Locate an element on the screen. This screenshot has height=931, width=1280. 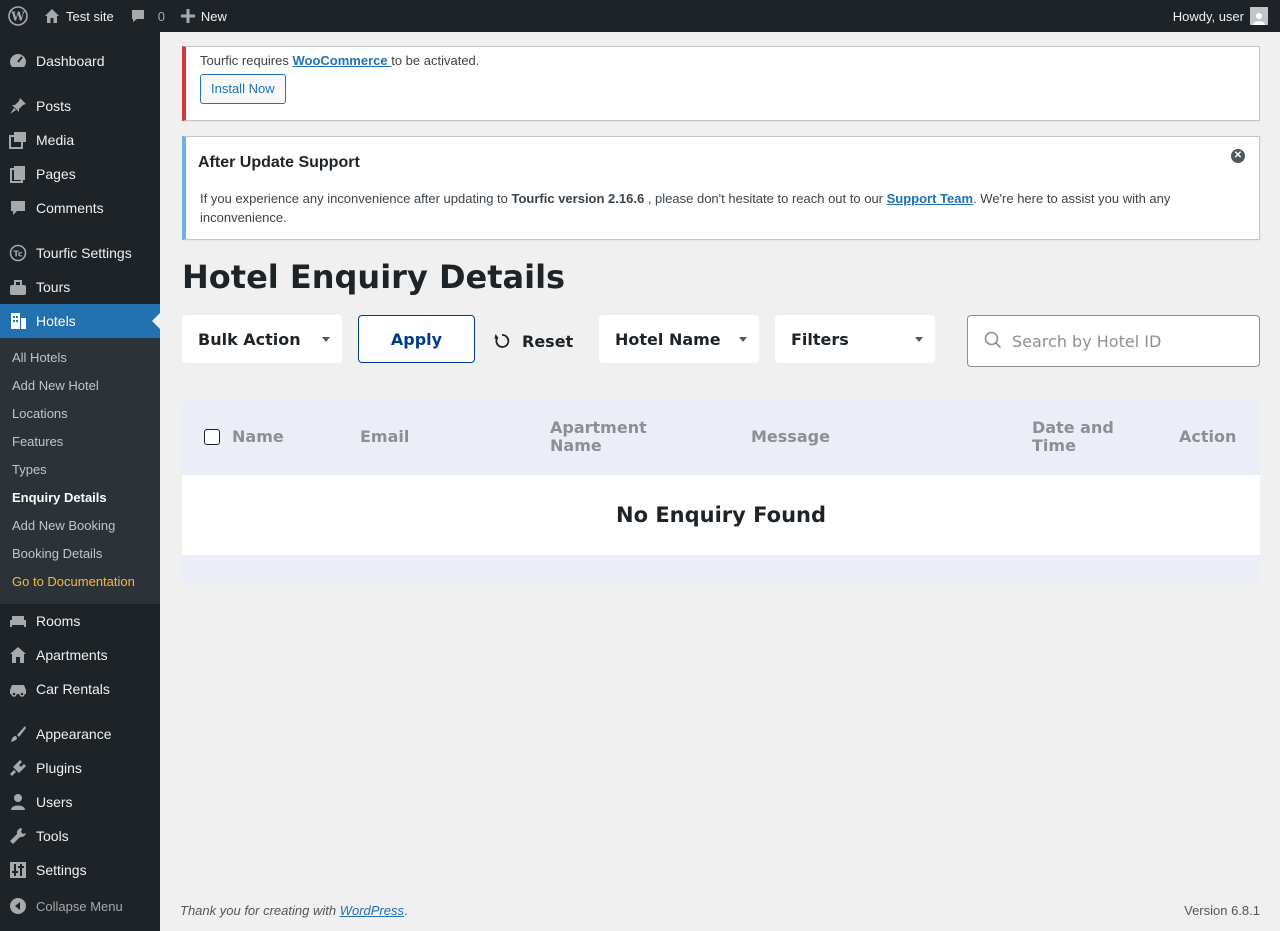
reset-button: Reset is located at coordinates (532, 341).